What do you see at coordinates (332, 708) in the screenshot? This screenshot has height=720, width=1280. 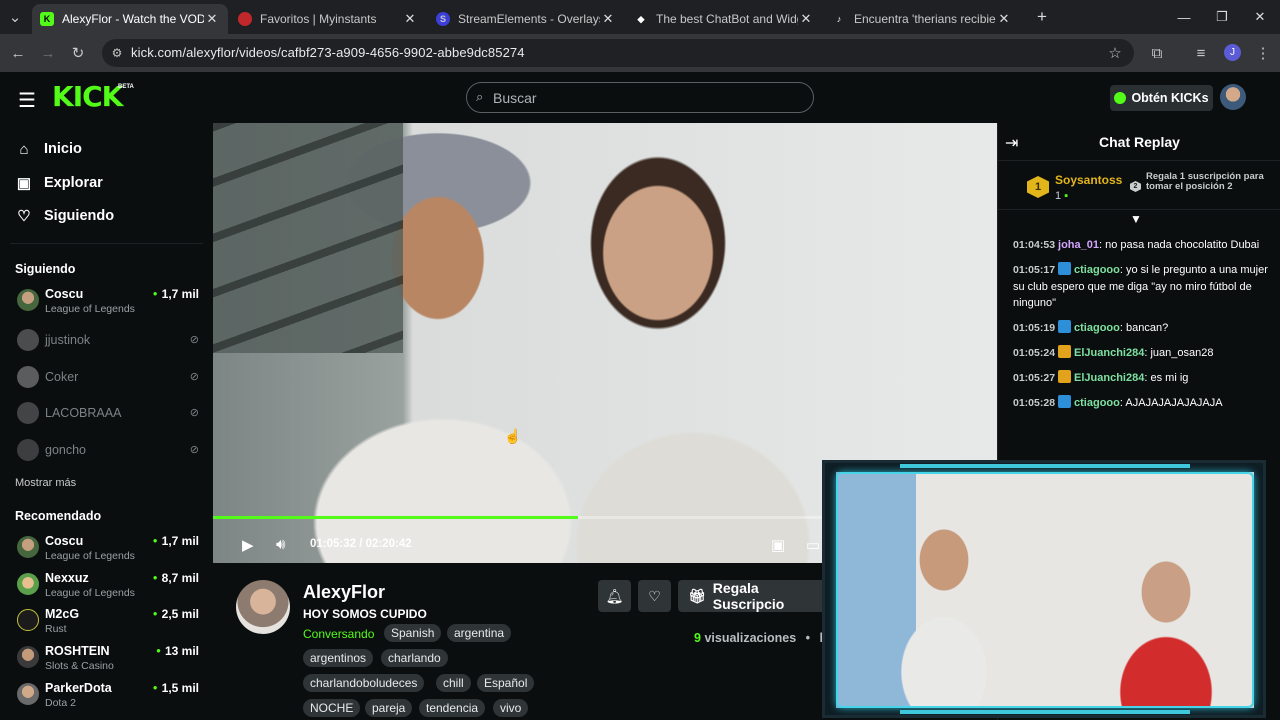 I see `tag: NOCHE` at bounding box center [332, 708].